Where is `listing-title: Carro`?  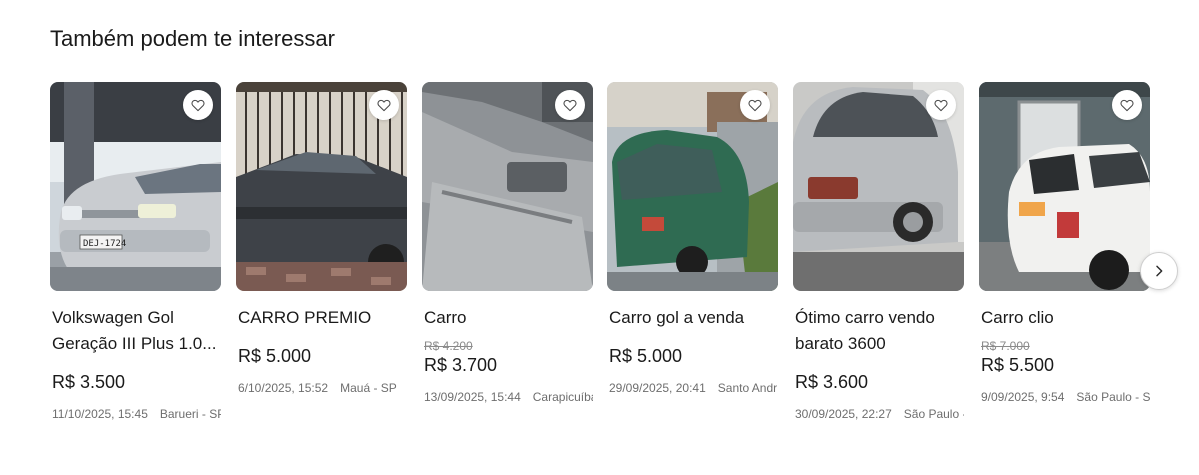
listing-title: Carro is located at coordinates (508, 318).